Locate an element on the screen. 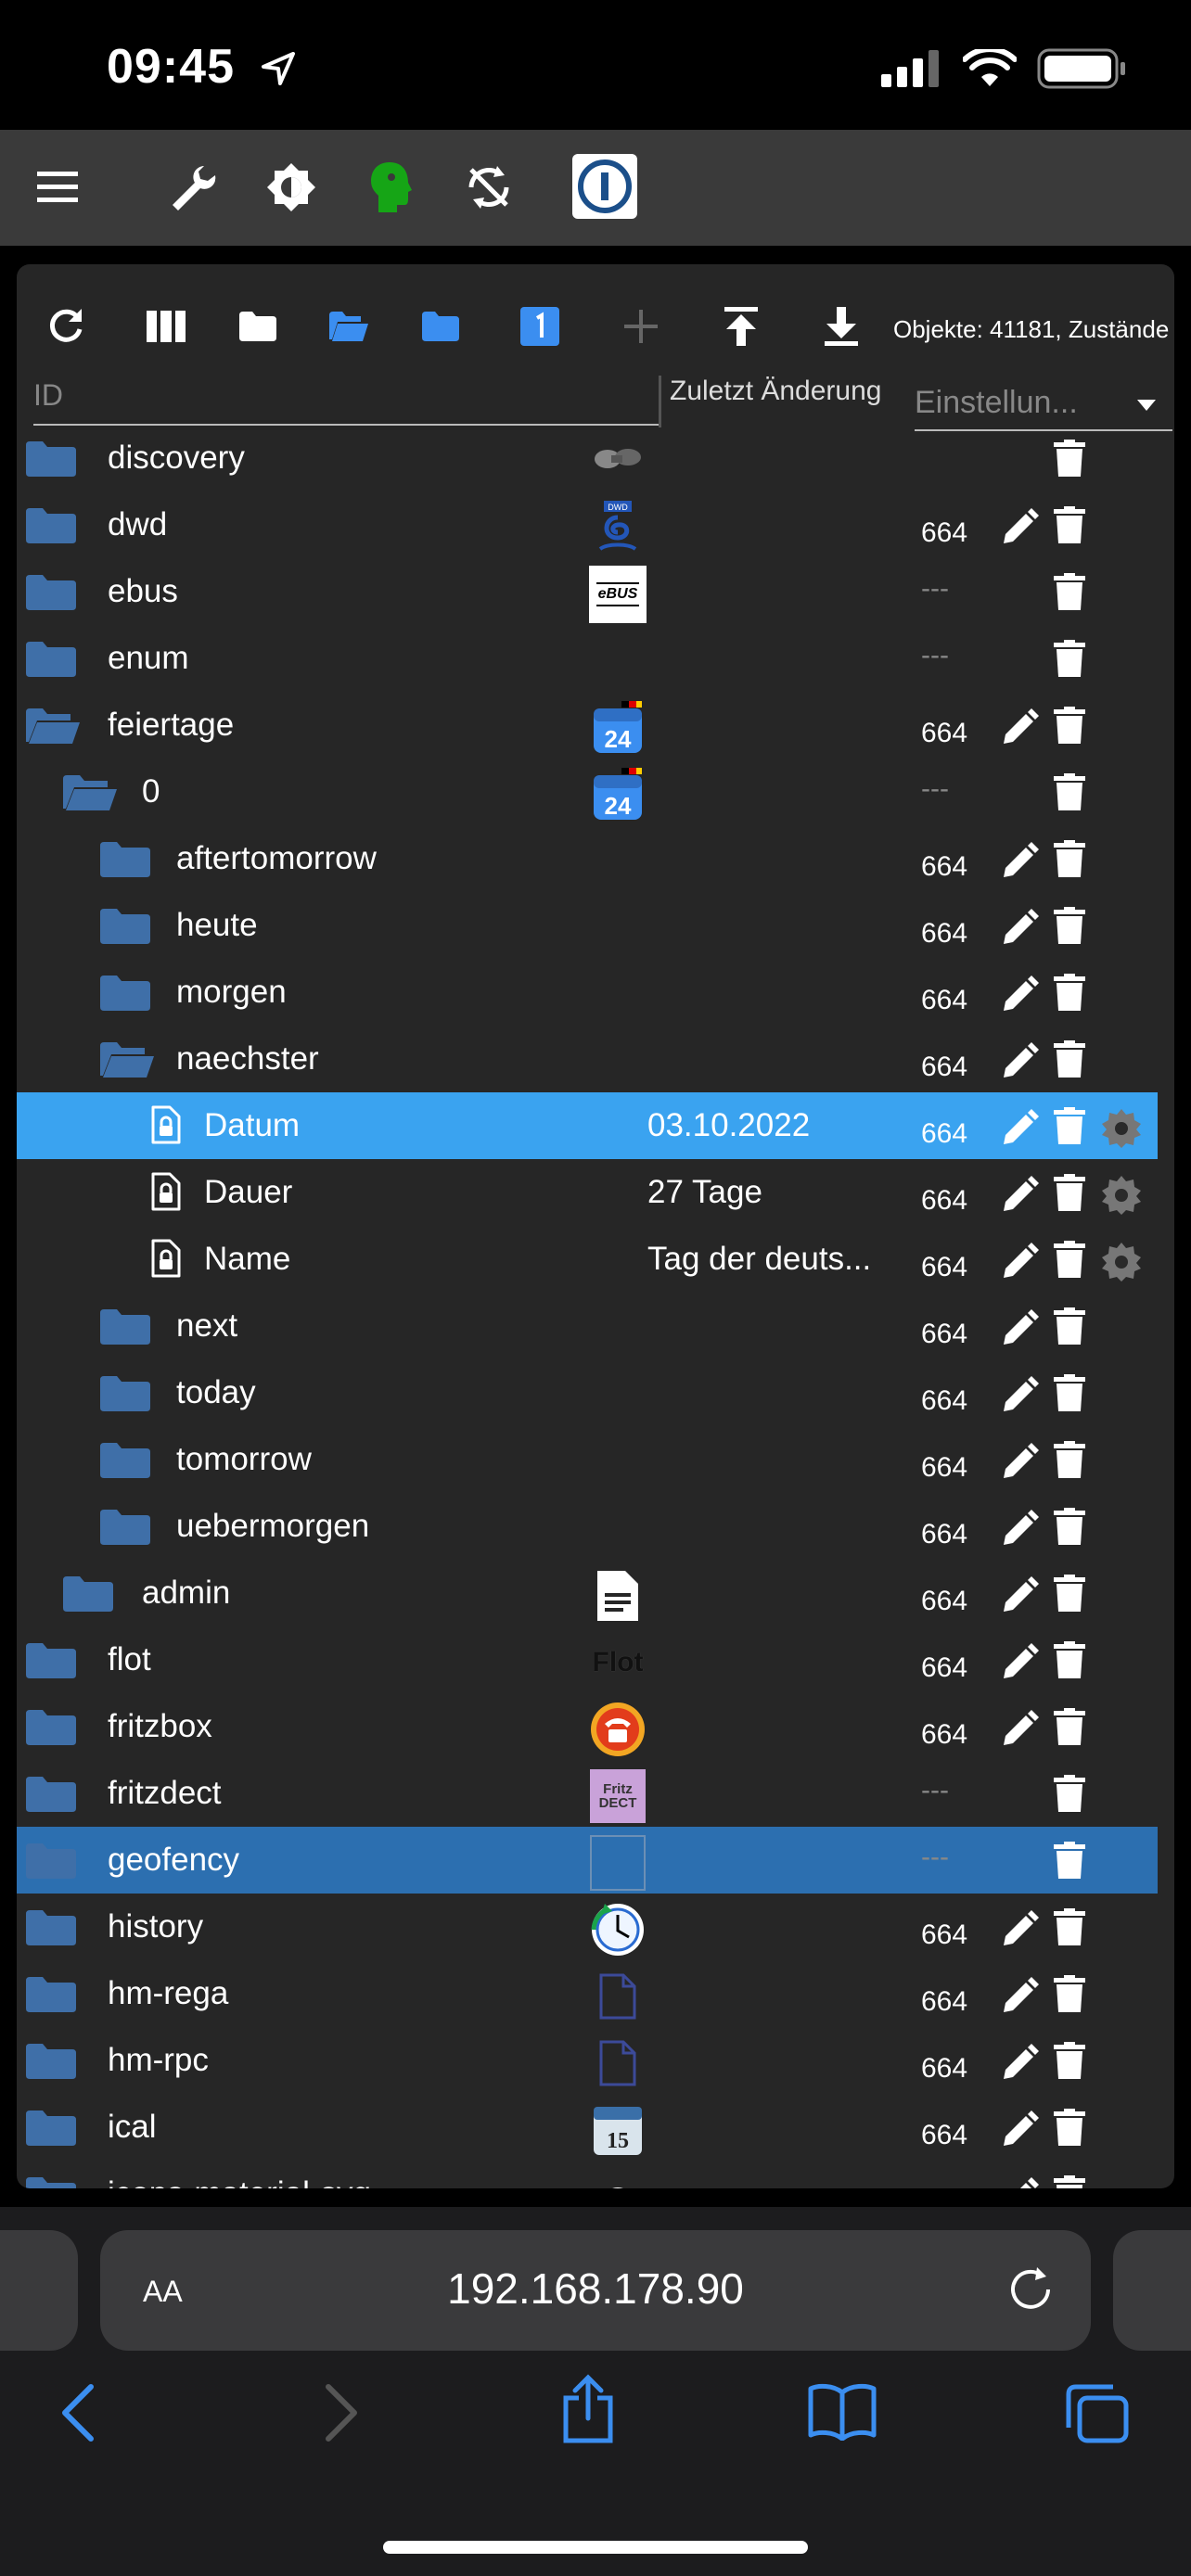 The image size is (1191, 2576). brightness-theme-icon is located at coordinates (291, 187).